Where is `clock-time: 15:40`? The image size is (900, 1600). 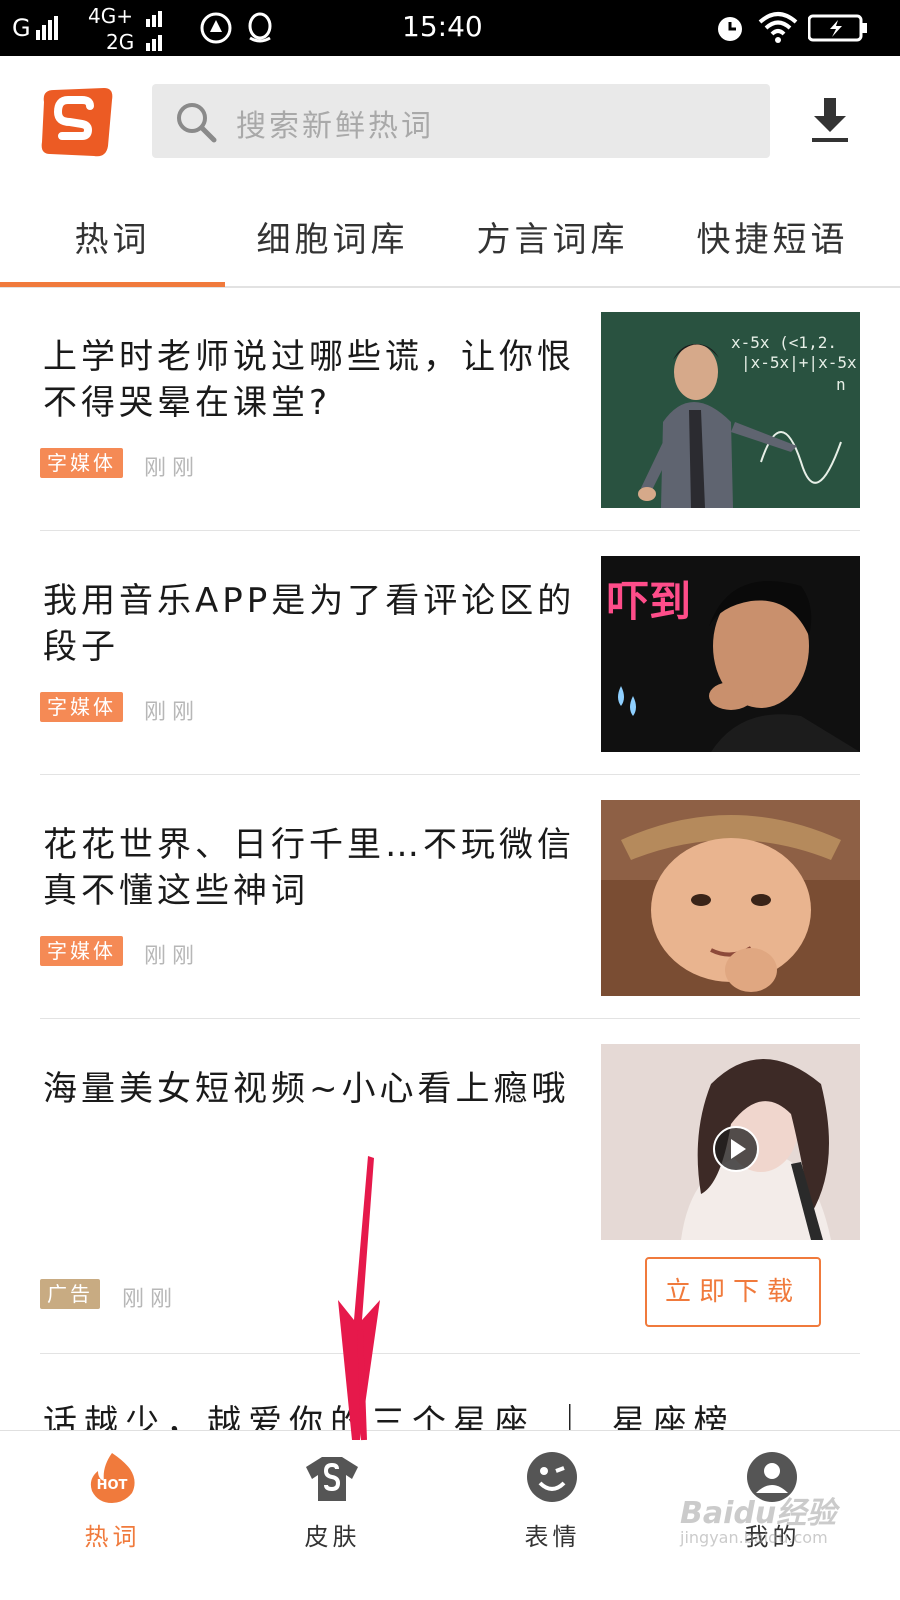 clock-time: 15:40 is located at coordinates (442, 26).